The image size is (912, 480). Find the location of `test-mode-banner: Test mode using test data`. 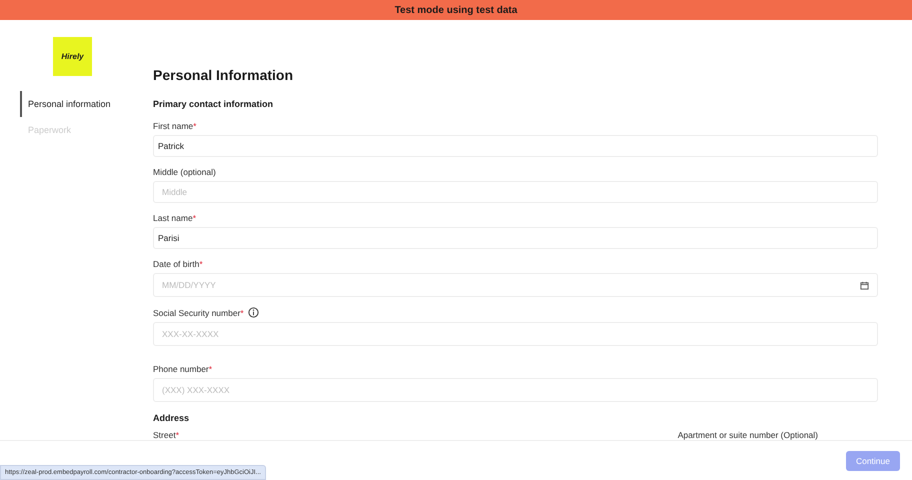

test-mode-banner: Test mode using test data is located at coordinates (456, 10).